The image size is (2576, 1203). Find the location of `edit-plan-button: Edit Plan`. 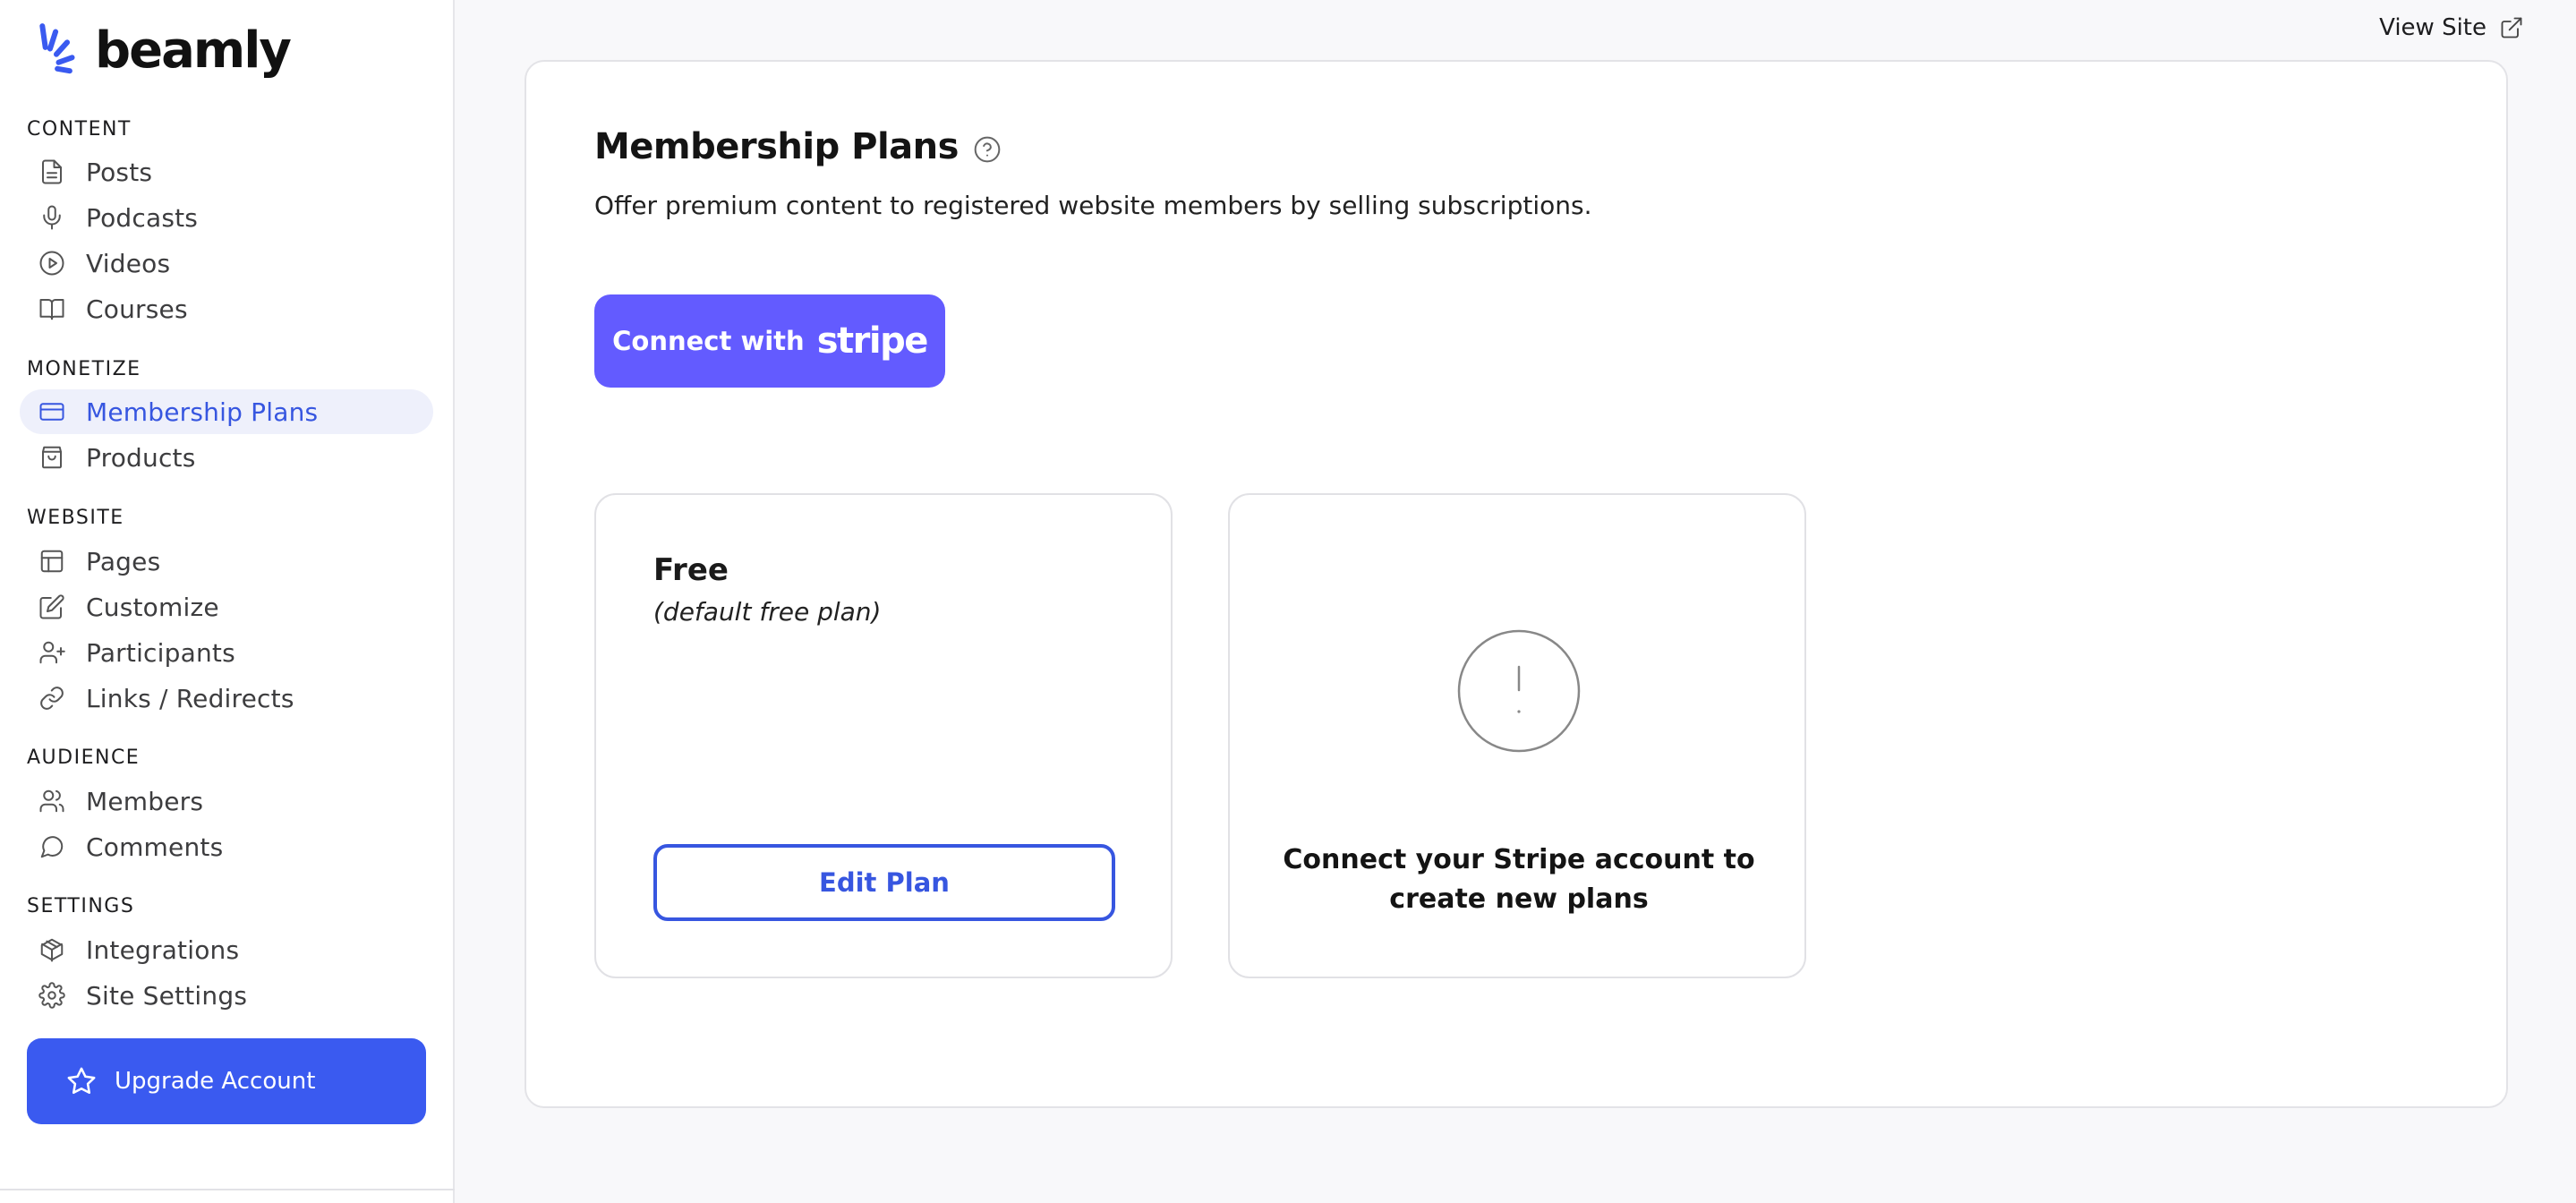

edit-plan-button: Edit Plan is located at coordinates (884, 882).